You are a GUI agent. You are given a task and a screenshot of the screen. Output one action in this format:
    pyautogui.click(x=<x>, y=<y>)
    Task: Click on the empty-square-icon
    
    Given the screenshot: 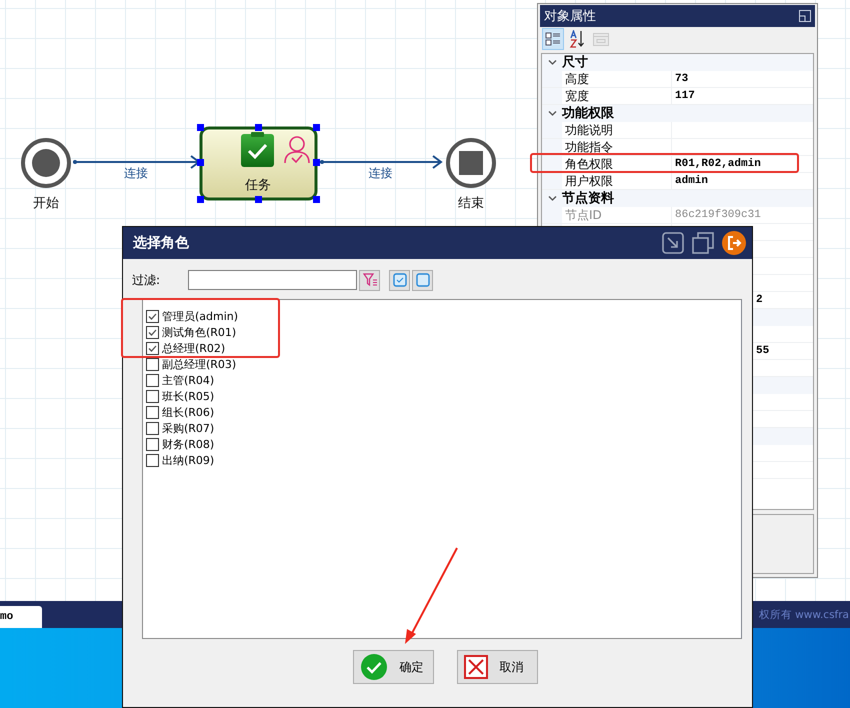 What is the action you would take?
    pyautogui.click(x=423, y=280)
    